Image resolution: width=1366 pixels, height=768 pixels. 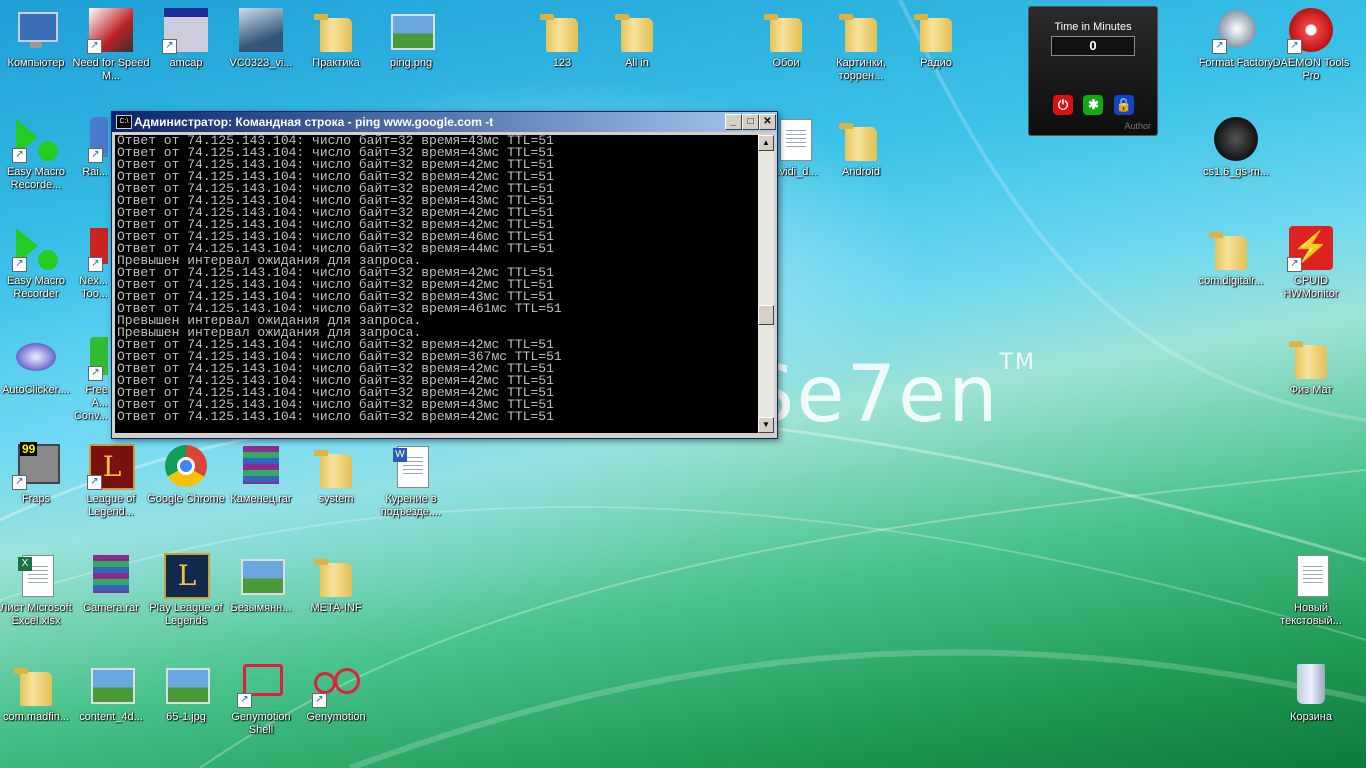 I want to click on desktop-icon-android: Android, so click(x=861, y=147).